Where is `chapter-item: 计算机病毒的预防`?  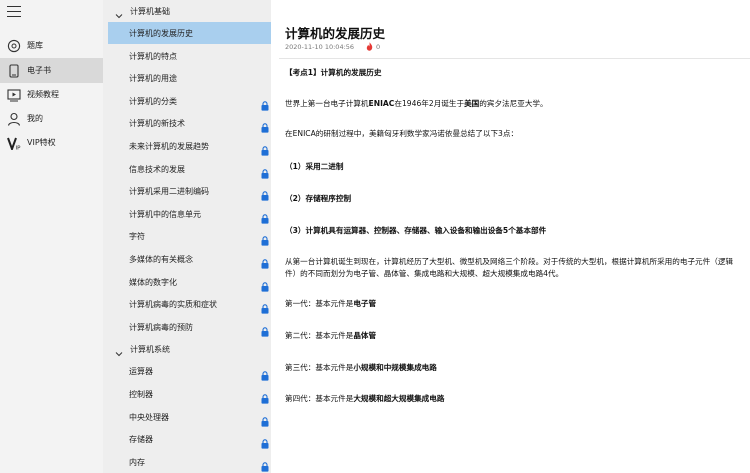 chapter-item: 计算机病毒的预防 is located at coordinates (189, 327).